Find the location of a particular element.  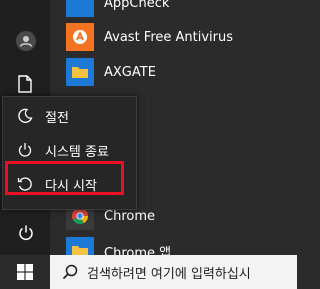

start-button is located at coordinates (25, 272).